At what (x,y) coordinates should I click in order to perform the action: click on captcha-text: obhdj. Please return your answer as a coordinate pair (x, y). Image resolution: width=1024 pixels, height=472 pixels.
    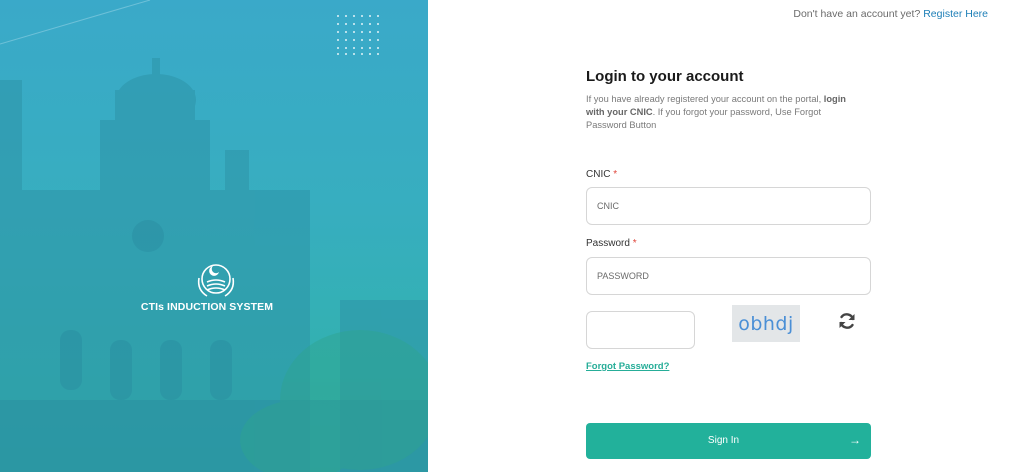
    Looking at the image, I should click on (766, 323).